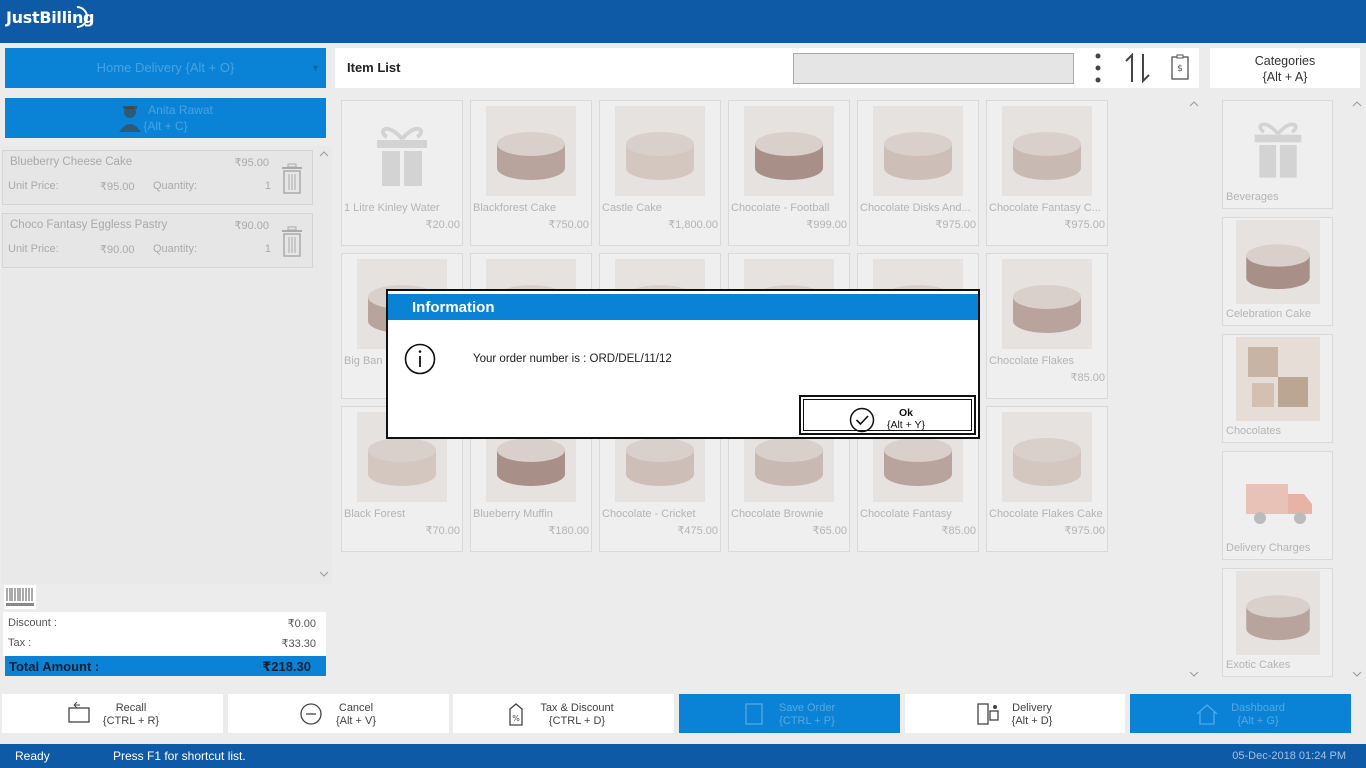 This screenshot has width=1366, height=768. I want to click on title-bar: JustBilling, so click(683, 21).